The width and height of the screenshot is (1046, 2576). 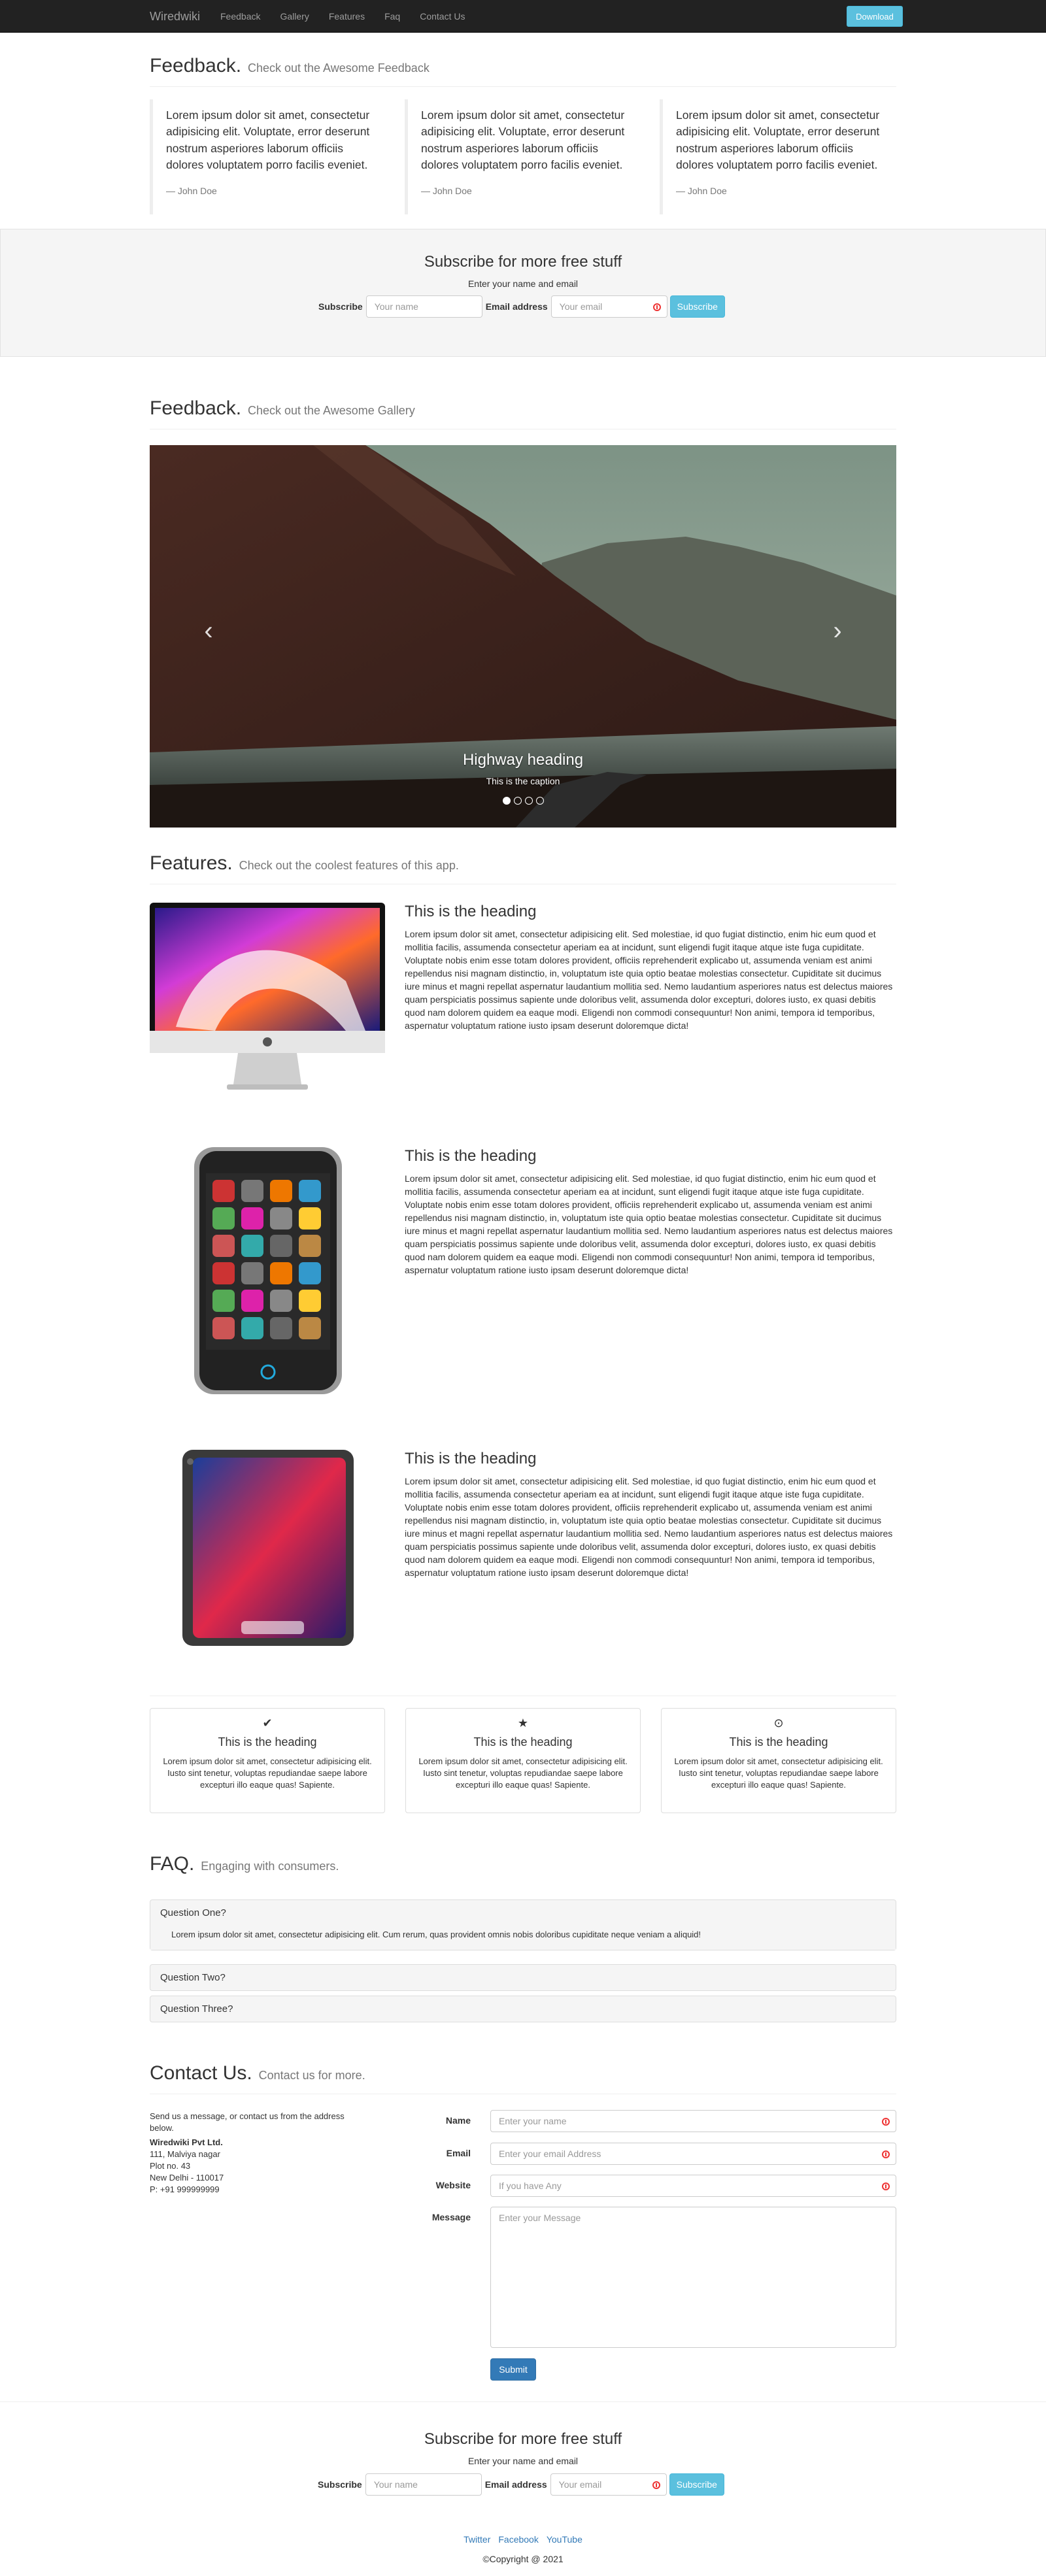 What do you see at coordinates (523, 801) in the screenshot?
I see `carousel-indicators` at bounding box center [523, 801].